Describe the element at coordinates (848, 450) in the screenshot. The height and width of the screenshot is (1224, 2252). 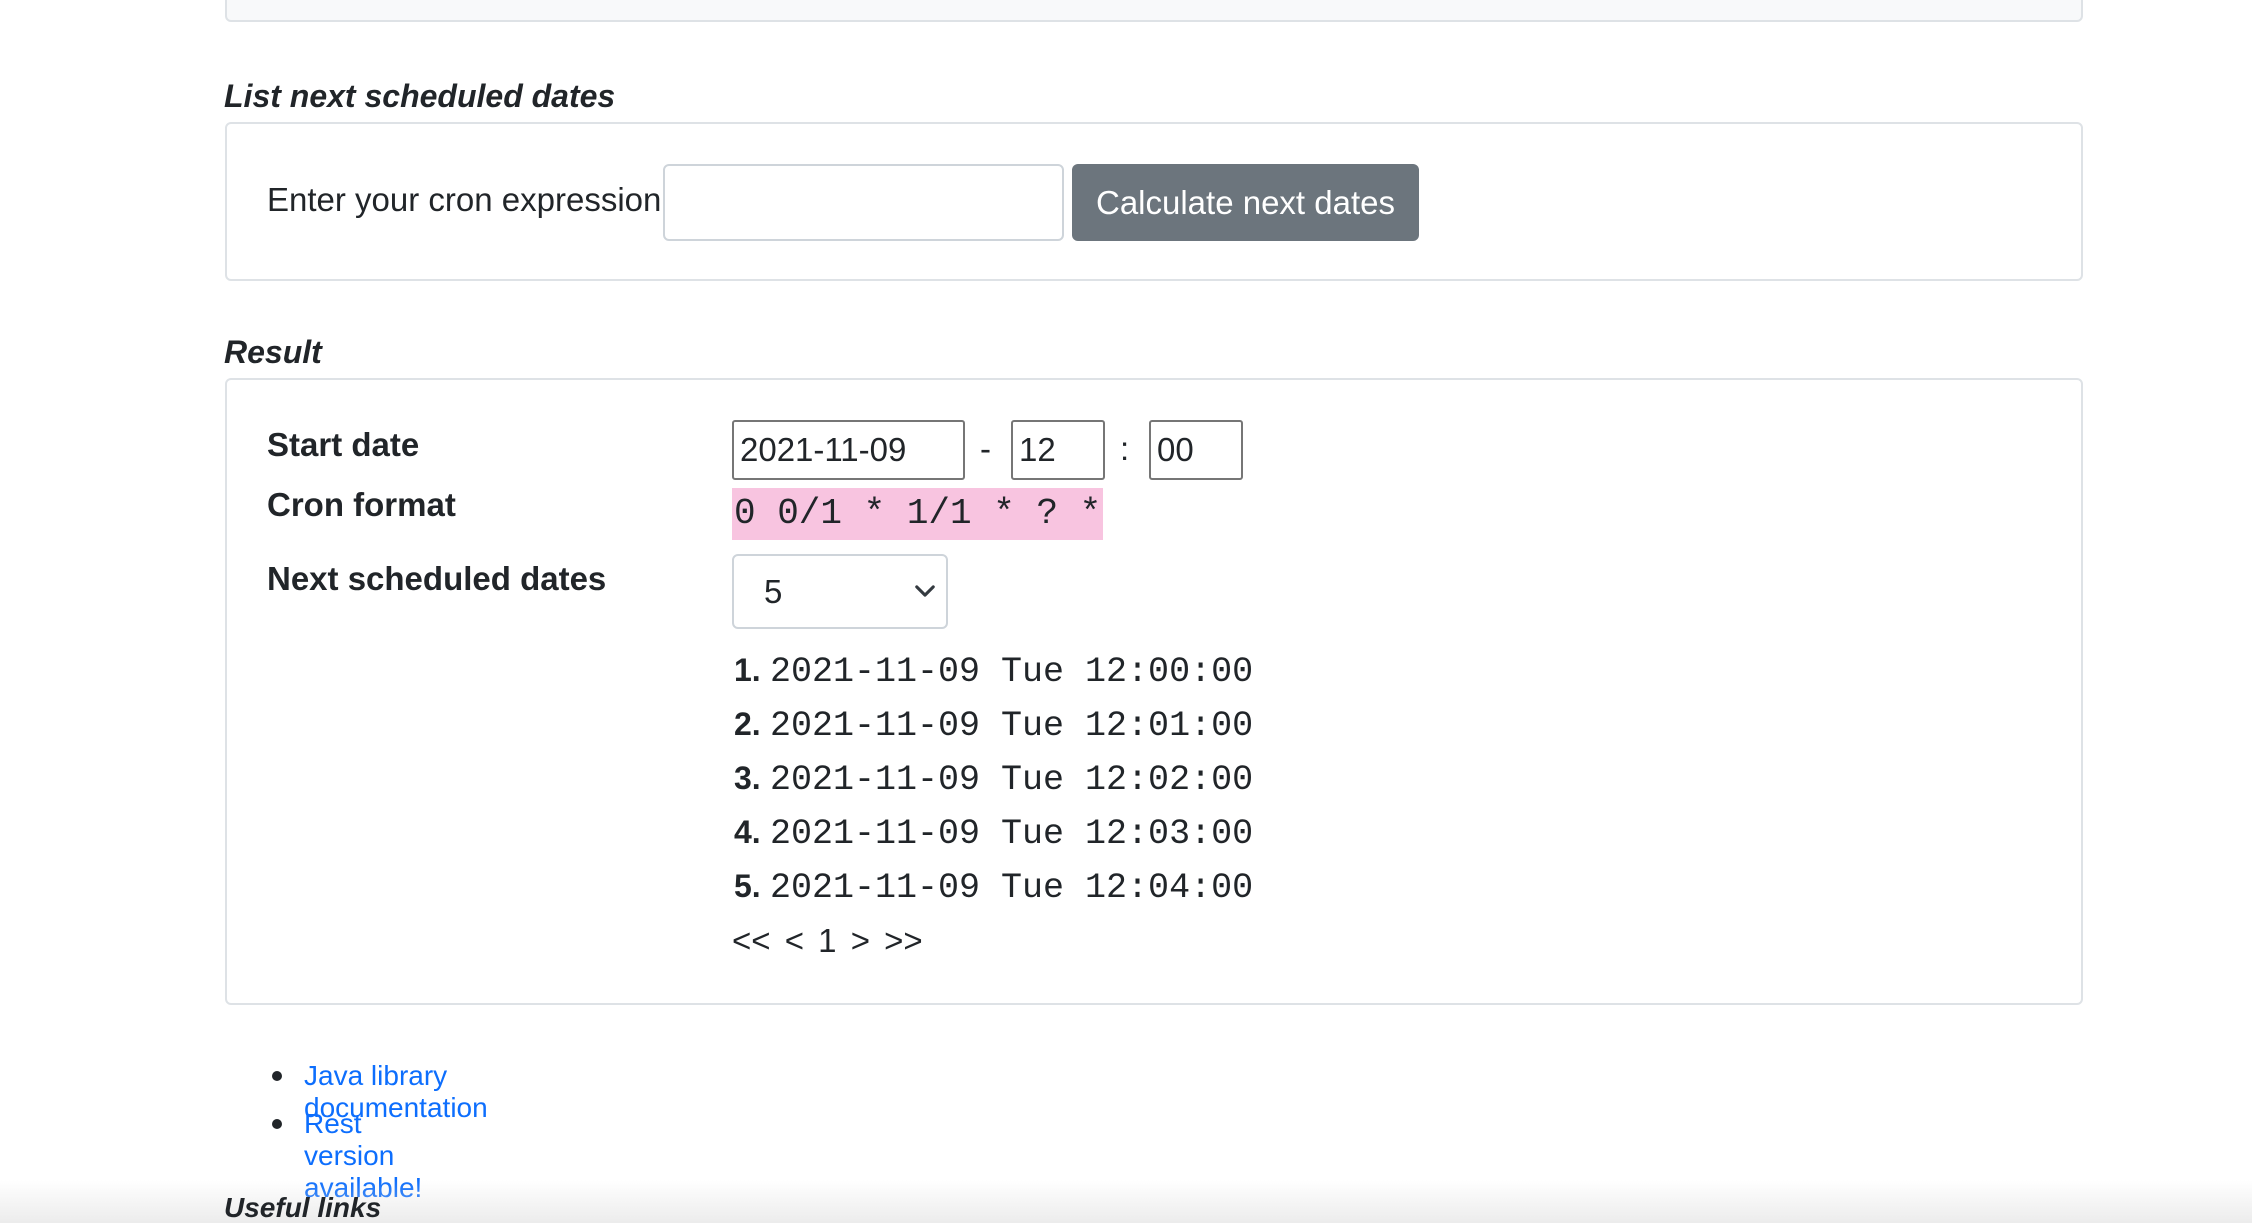
I see `start-date-input: 2021-11-09` at that location.